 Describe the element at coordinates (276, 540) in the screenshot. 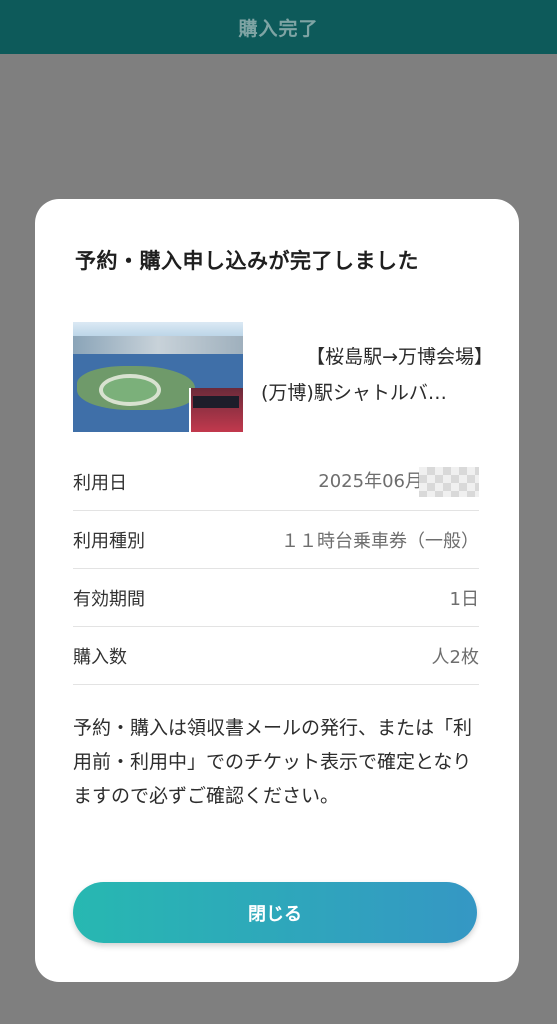

I see `detail-row-ticket-type: 利用種別 １１時台乗車券（一般）` at that location.